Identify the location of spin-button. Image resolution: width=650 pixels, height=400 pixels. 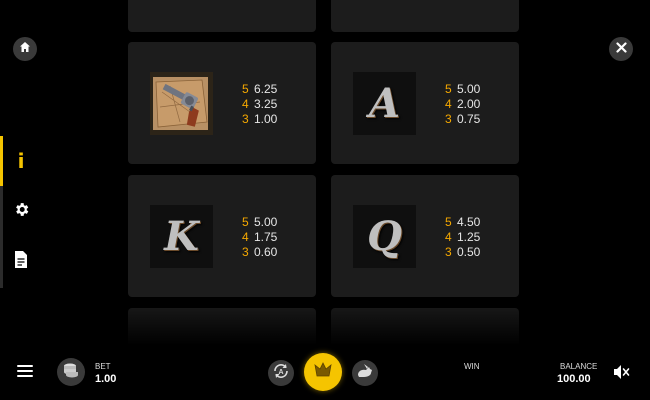
(323, 372).